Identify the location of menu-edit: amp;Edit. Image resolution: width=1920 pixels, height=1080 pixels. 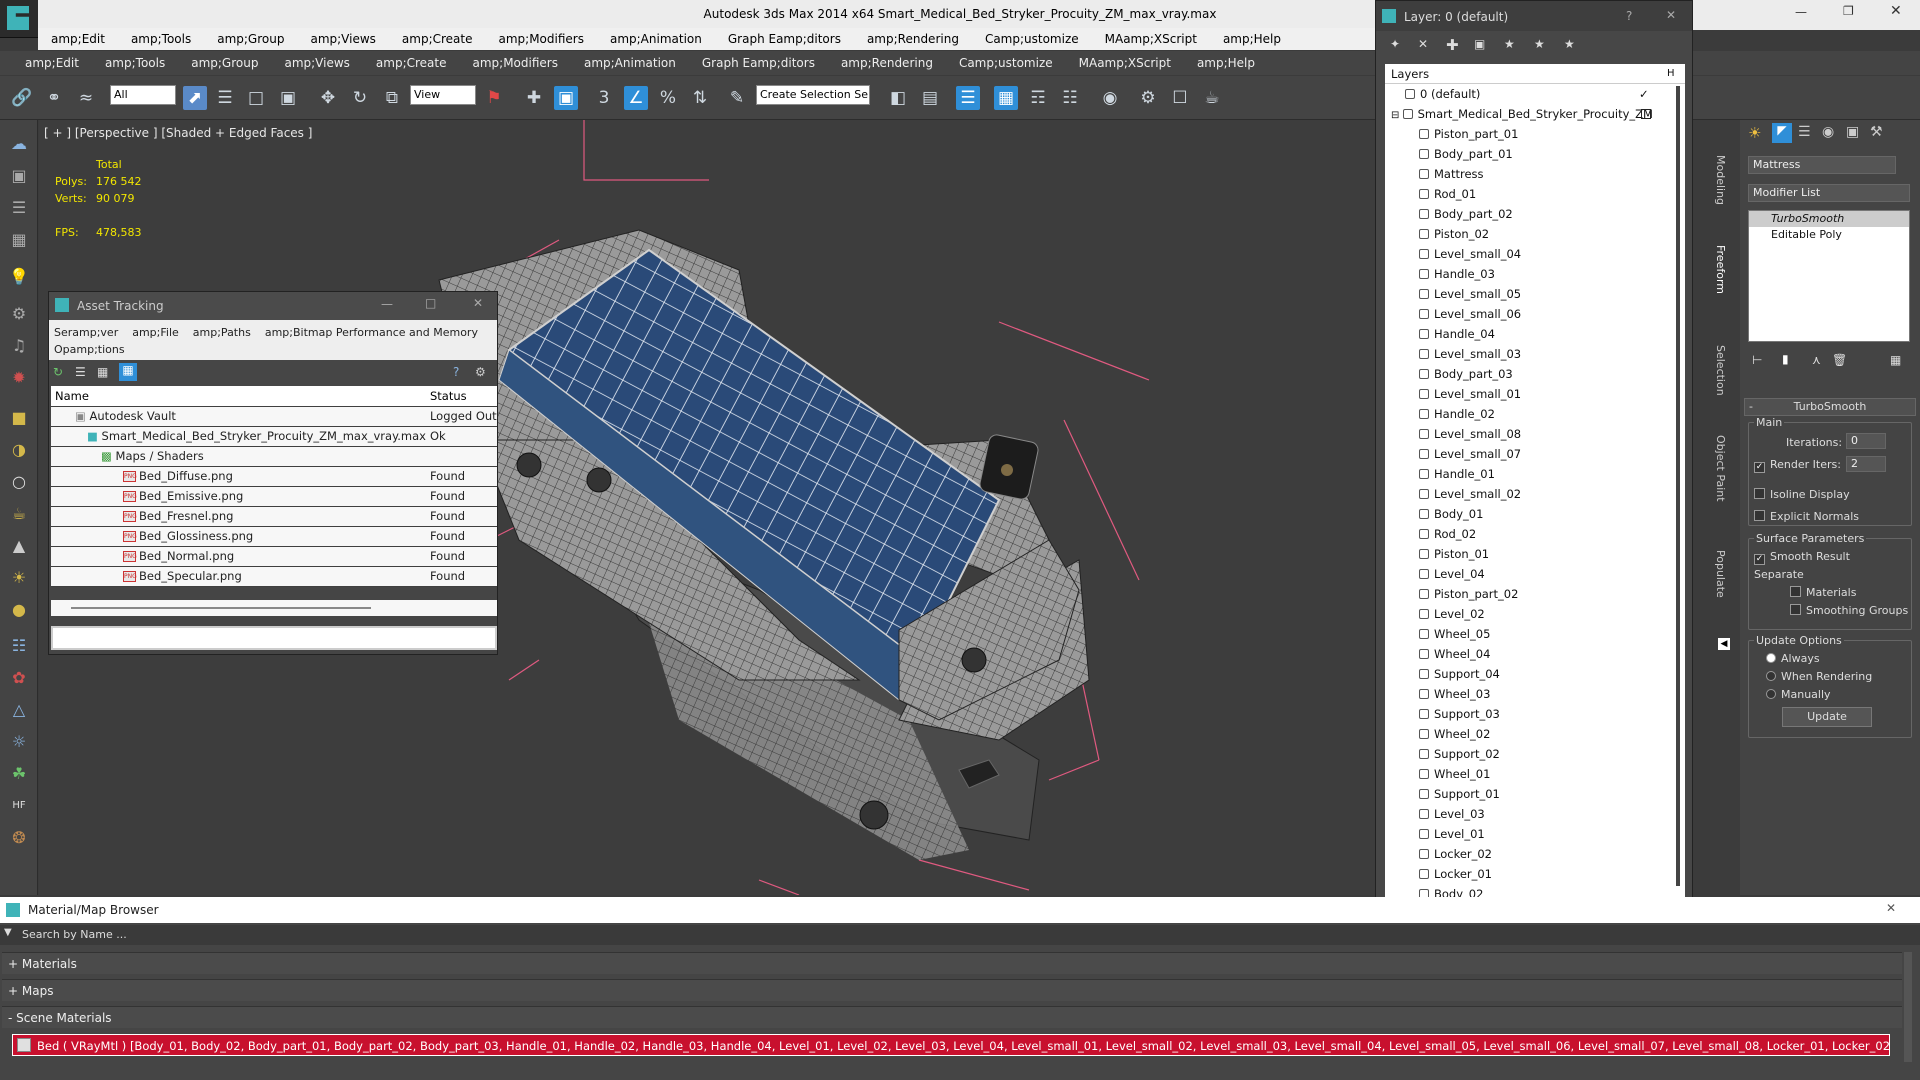
(78, 39).